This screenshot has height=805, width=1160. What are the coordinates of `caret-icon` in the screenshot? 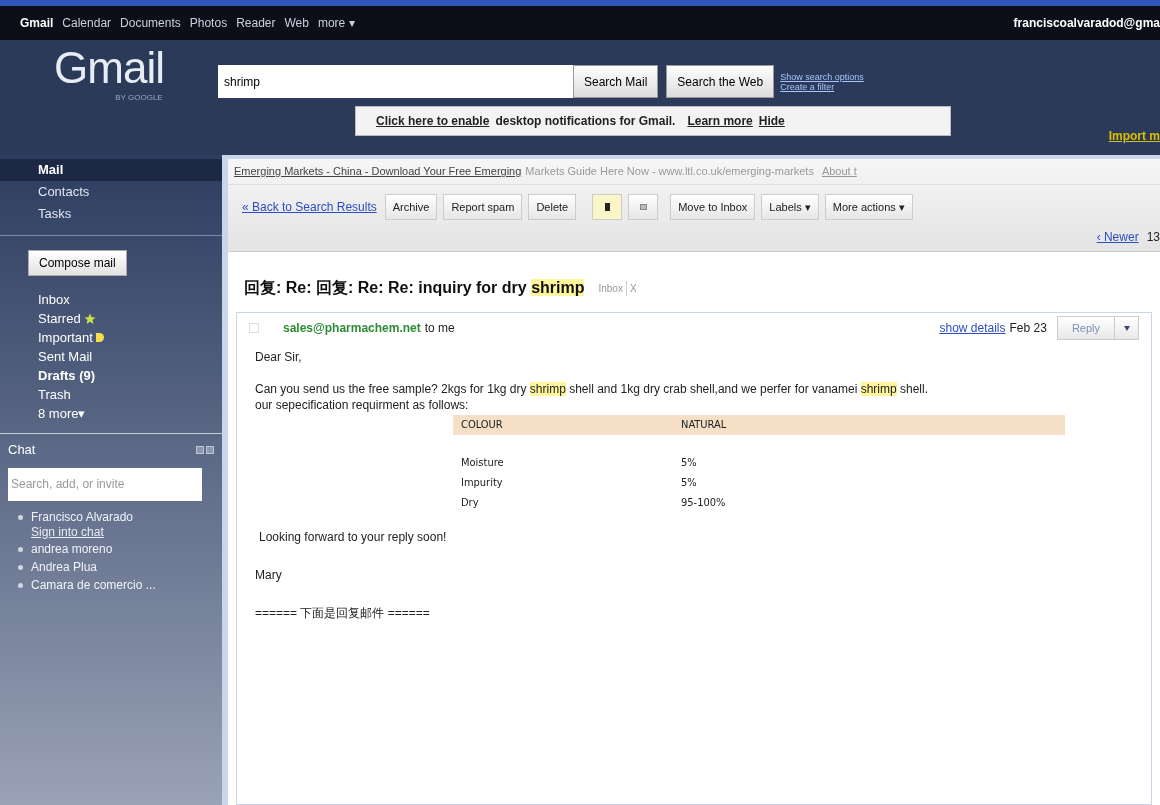 It's located at (1126, 328).